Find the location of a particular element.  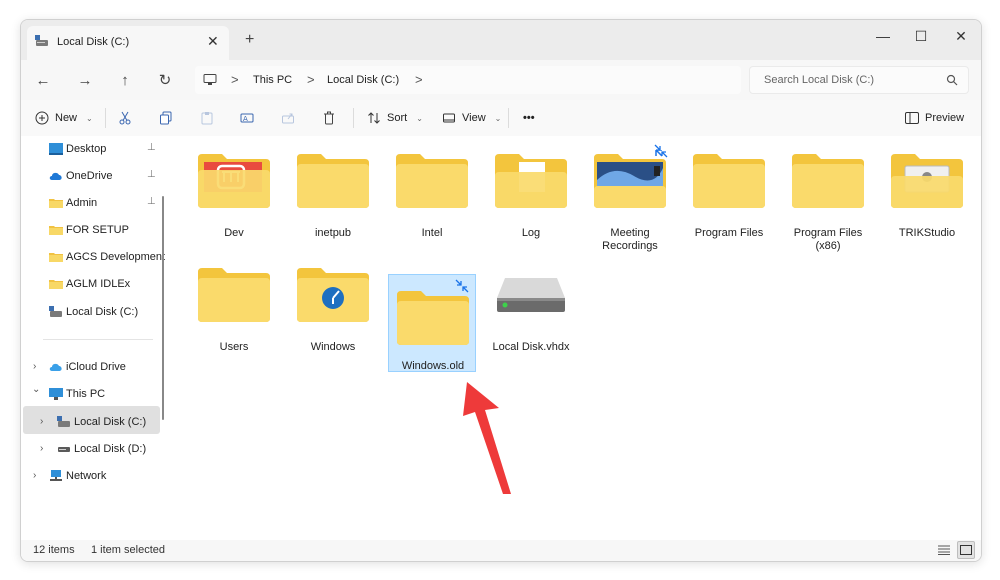

sidebar-item-network: Network is located at coordinates (77, 476).